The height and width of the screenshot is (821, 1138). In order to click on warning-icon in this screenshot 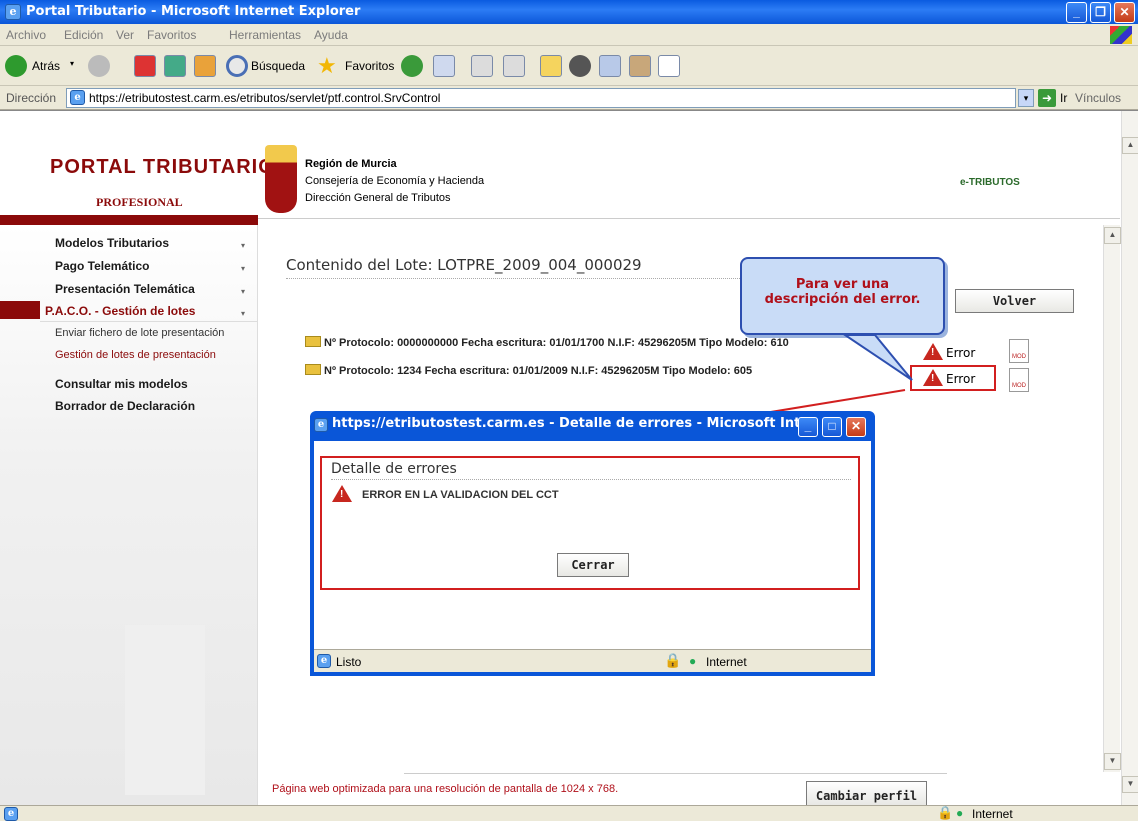, I will do `click(342, 493)`.